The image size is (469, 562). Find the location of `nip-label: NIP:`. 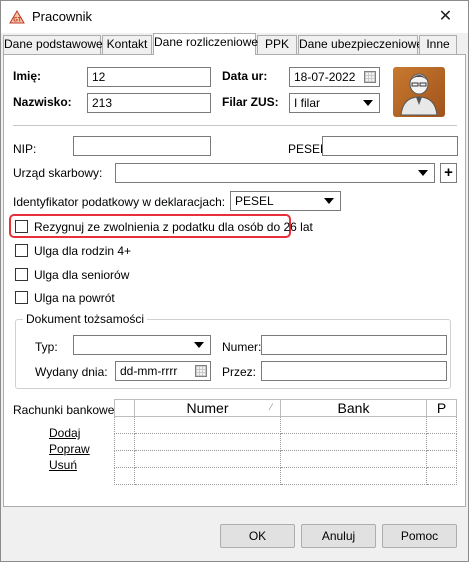

nip-label: NIP: is located at coordinates (25, 149).